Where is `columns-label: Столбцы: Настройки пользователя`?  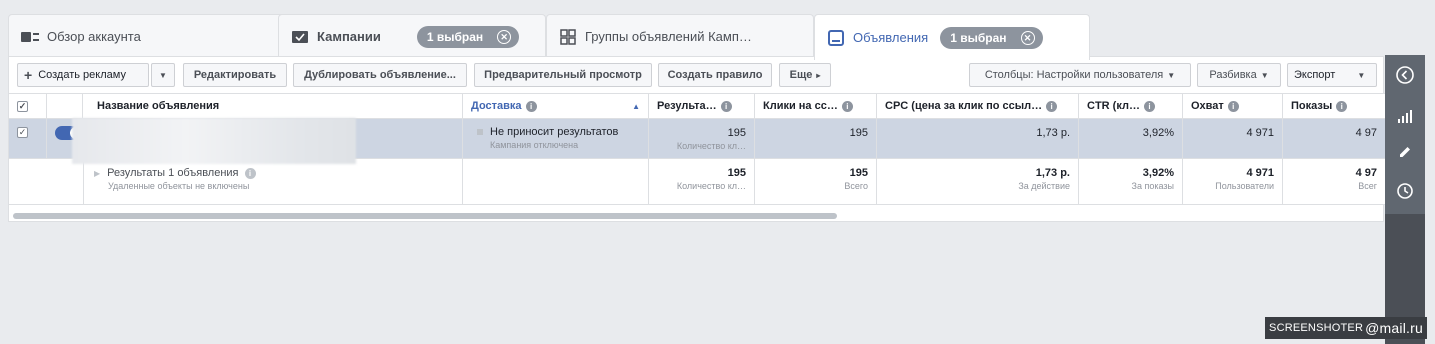
columns-label: Столбцы: Настройки пользователя is located at coordinates (1074, 75).